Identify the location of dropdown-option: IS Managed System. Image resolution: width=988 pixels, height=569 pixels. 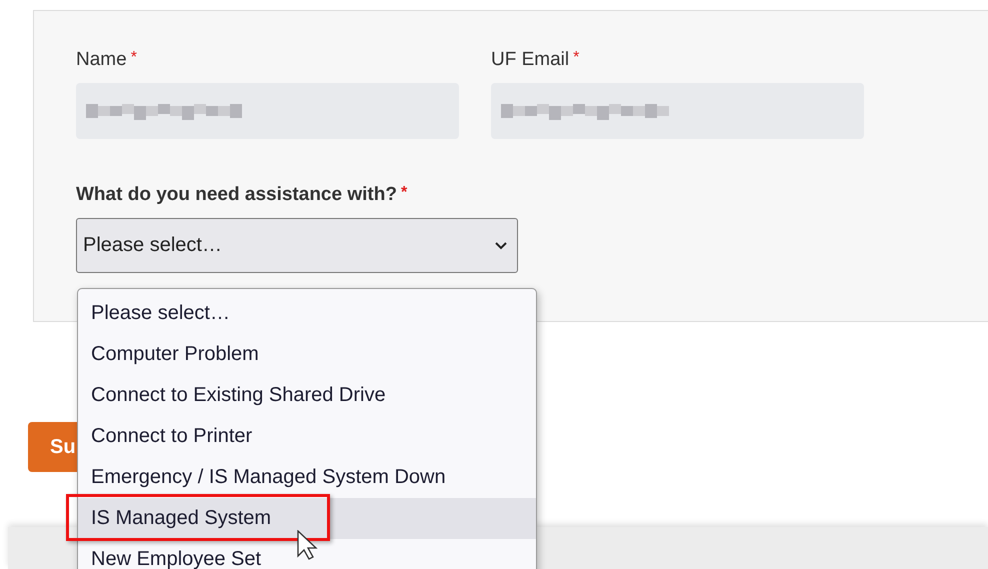
(307, 518).